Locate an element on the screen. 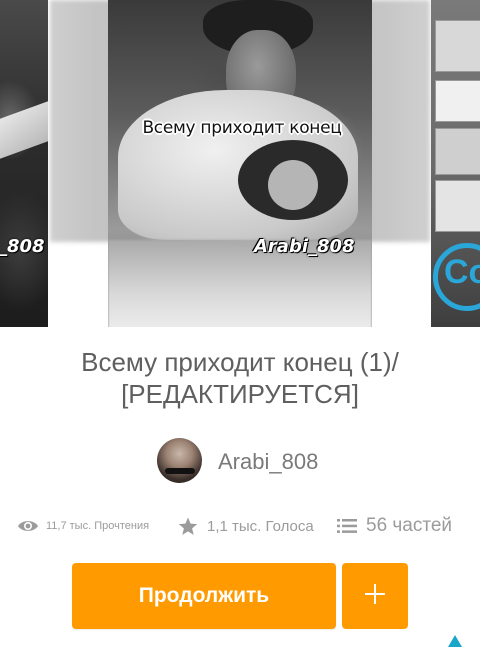  scroll-up-arrow-icon is located at coordinates (455, 640).